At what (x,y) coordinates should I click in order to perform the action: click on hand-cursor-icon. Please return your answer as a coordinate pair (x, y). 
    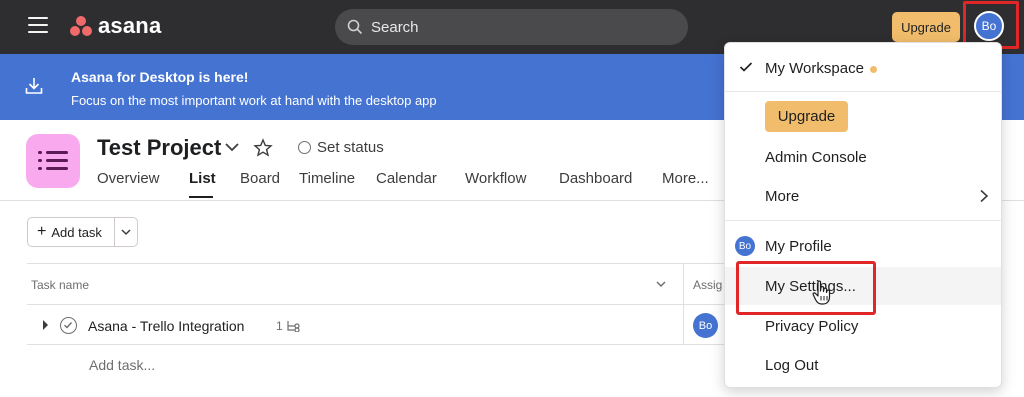
    Looking at the image, I should click on (821, 292).